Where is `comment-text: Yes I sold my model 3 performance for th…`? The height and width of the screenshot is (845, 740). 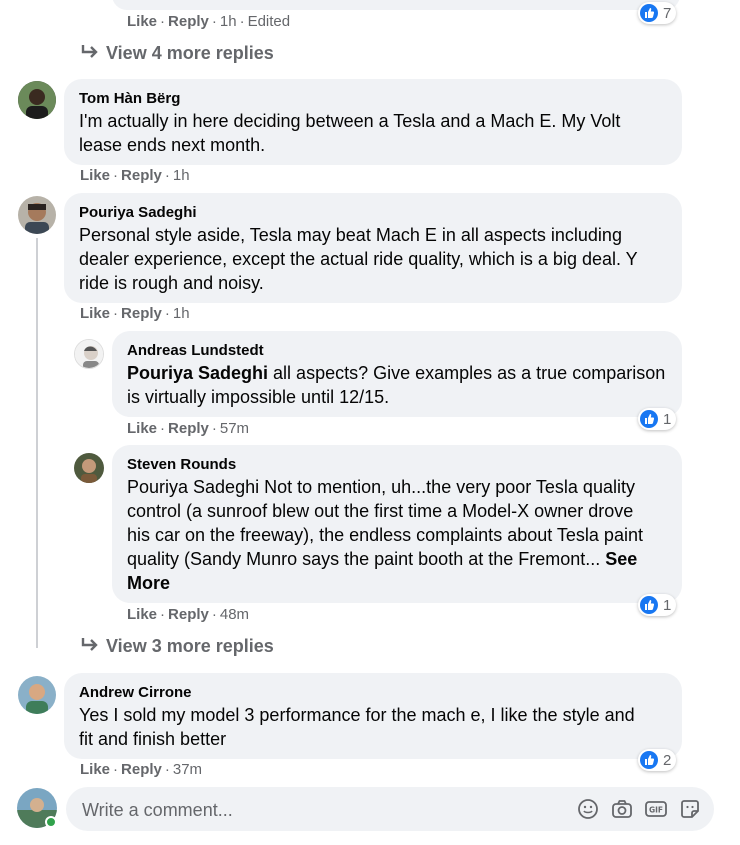 comment-text: Yes I sold my model 3 performance for th… is located at coordinates (357, 715).